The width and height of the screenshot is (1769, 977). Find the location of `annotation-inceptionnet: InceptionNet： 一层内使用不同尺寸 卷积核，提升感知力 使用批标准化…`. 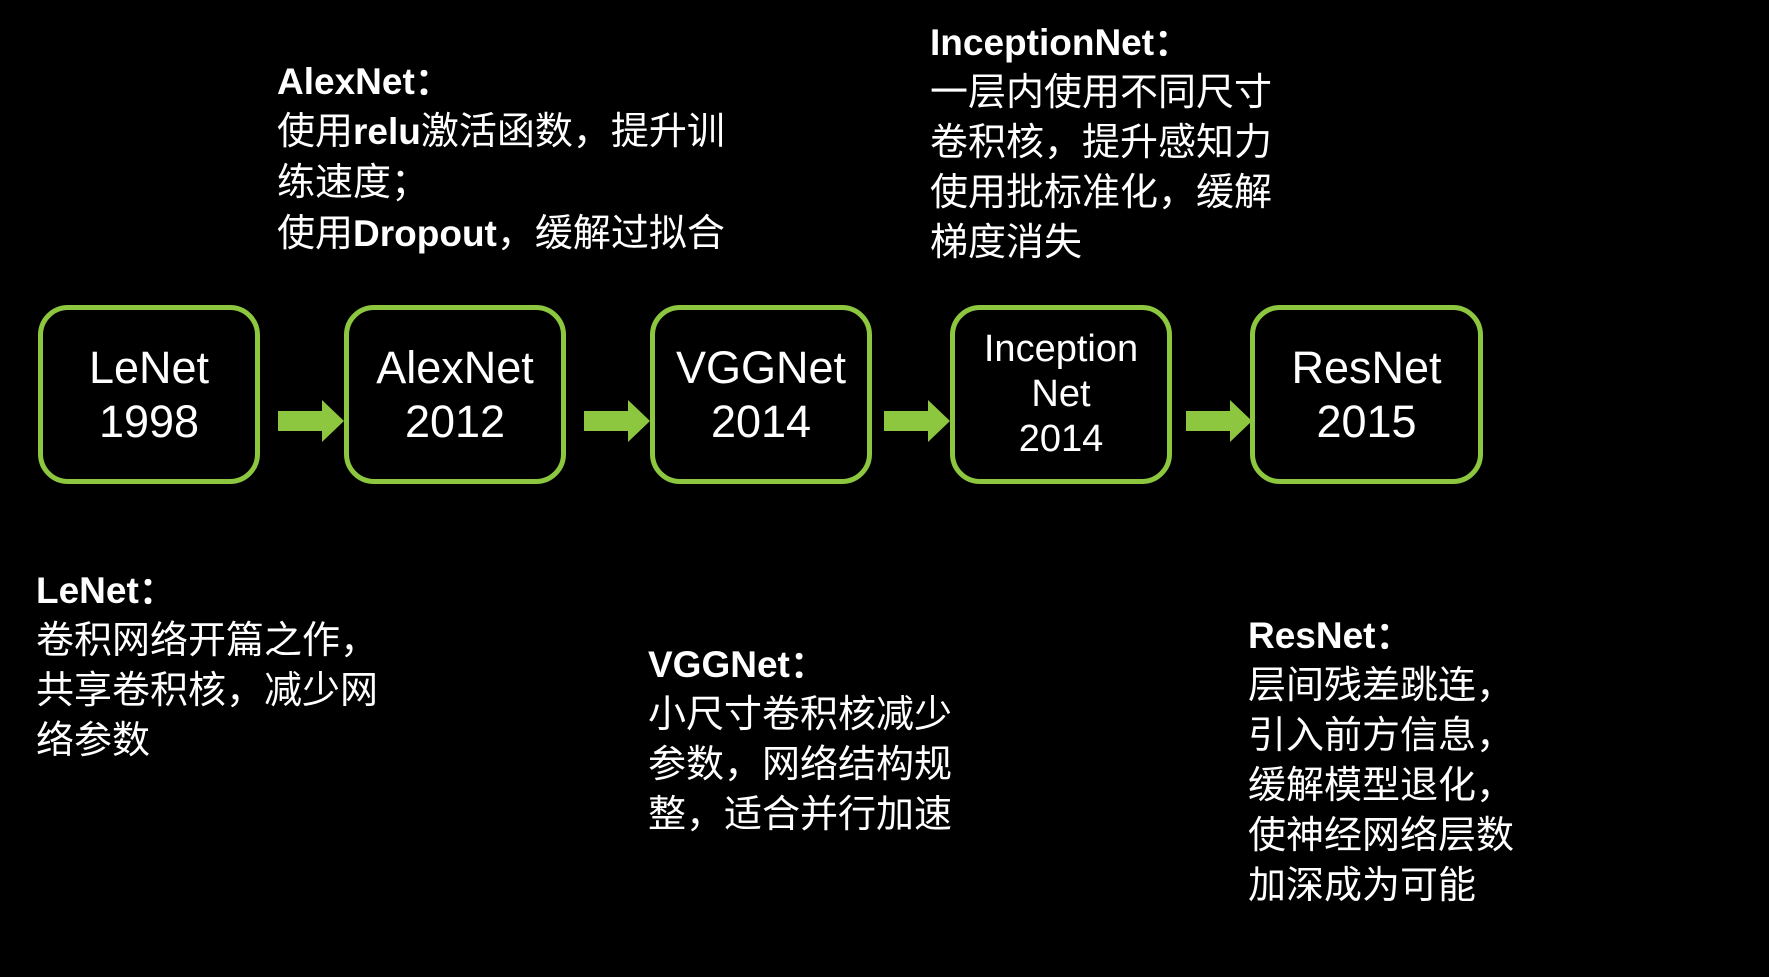

annotation-inceptionnet: InceptionNet： 一层内使用不同尺寸 卷积核，提升感知力 使用批标准化… is located at coordinates (1101, 142).